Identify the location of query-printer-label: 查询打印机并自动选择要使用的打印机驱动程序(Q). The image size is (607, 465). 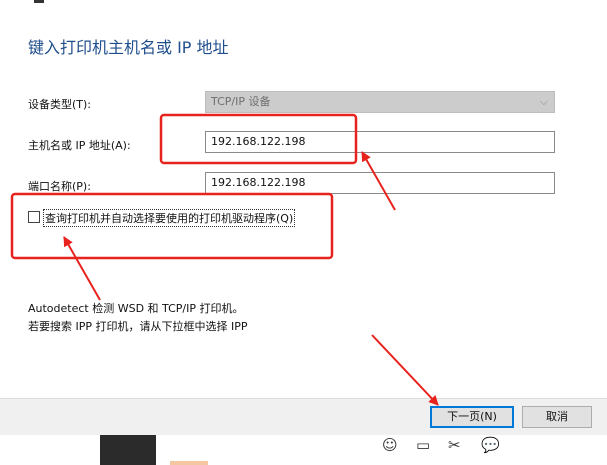
(169, 218).